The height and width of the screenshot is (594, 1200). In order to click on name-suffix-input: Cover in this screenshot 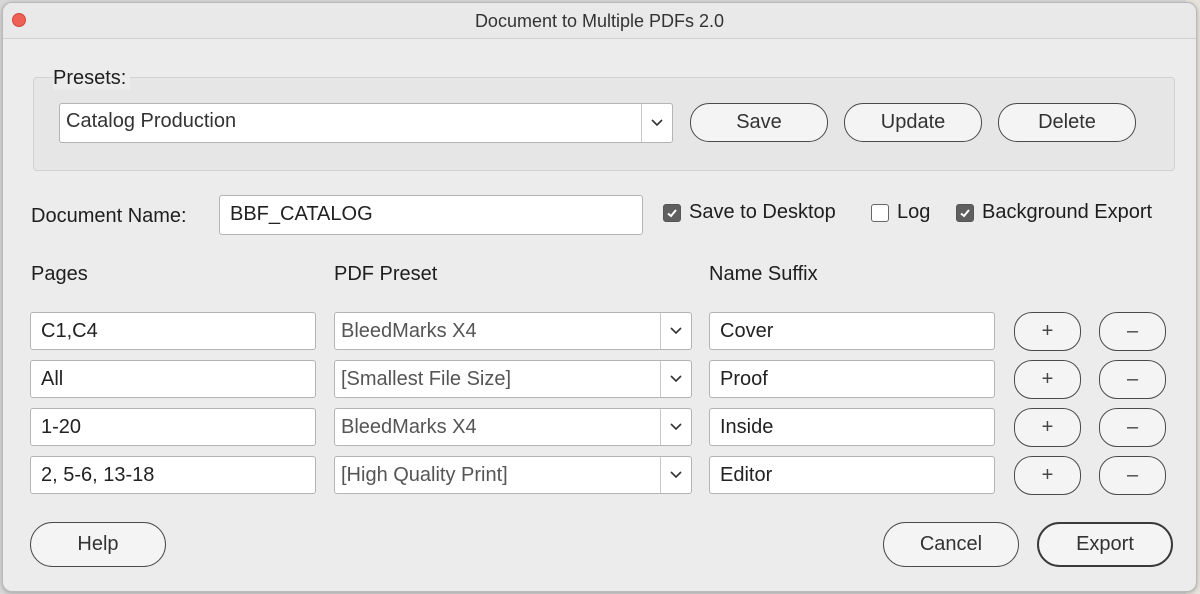, I will do `click(852, 331)`.